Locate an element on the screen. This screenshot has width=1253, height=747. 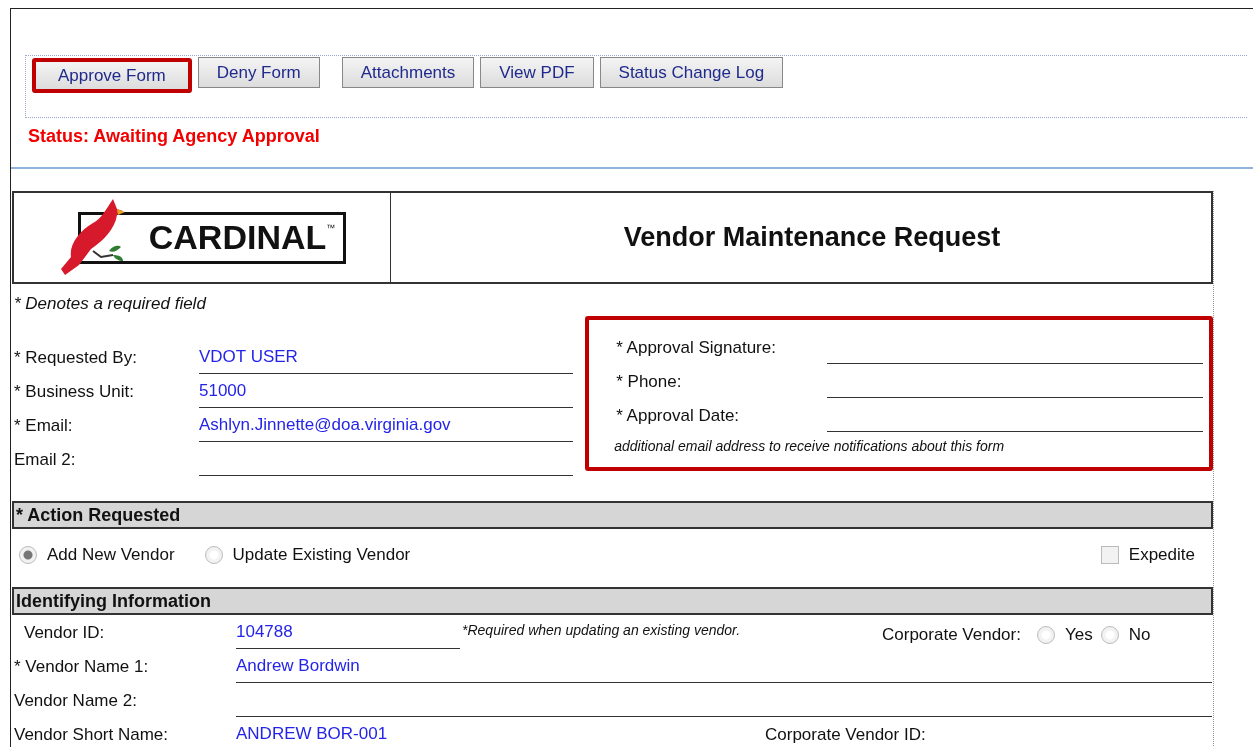
form-title: Vendor Maintenance Request is located at coordinates (812, 237).